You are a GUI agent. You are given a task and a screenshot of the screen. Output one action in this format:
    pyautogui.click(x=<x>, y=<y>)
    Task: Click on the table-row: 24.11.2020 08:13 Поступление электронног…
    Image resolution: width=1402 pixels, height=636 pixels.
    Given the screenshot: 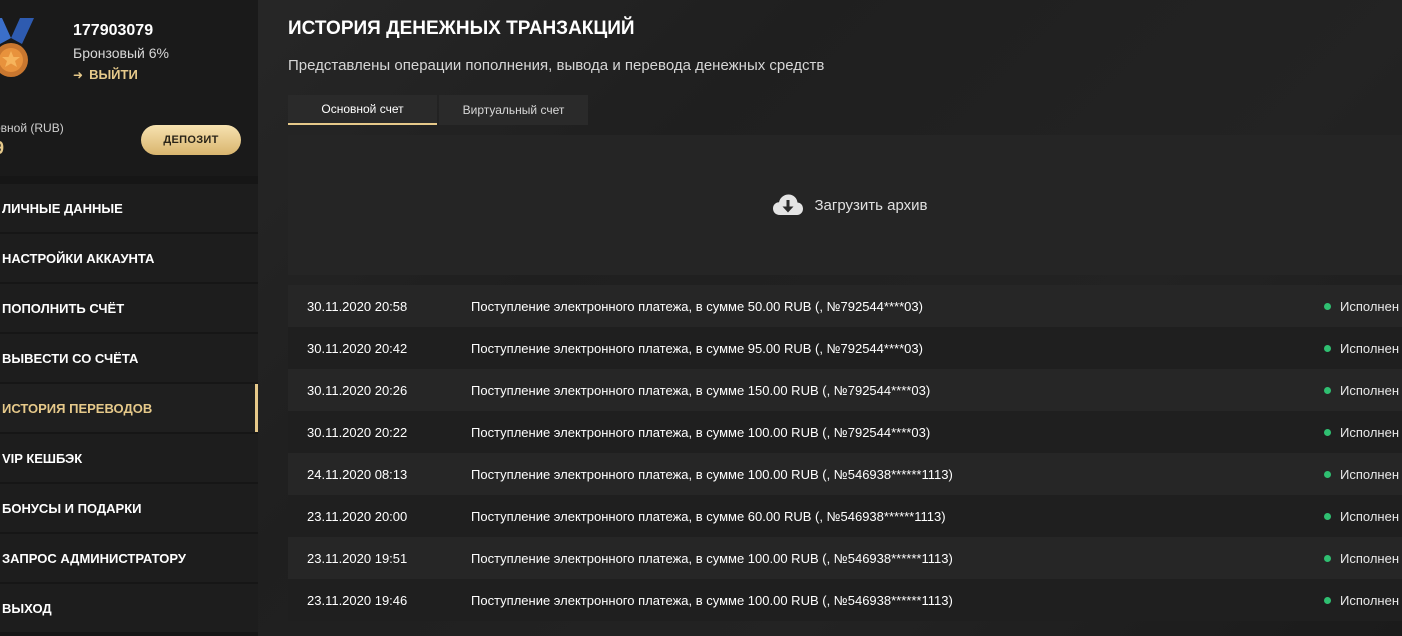 What is the action you would take?
    pyautogui.click(x=845, y=474)
    